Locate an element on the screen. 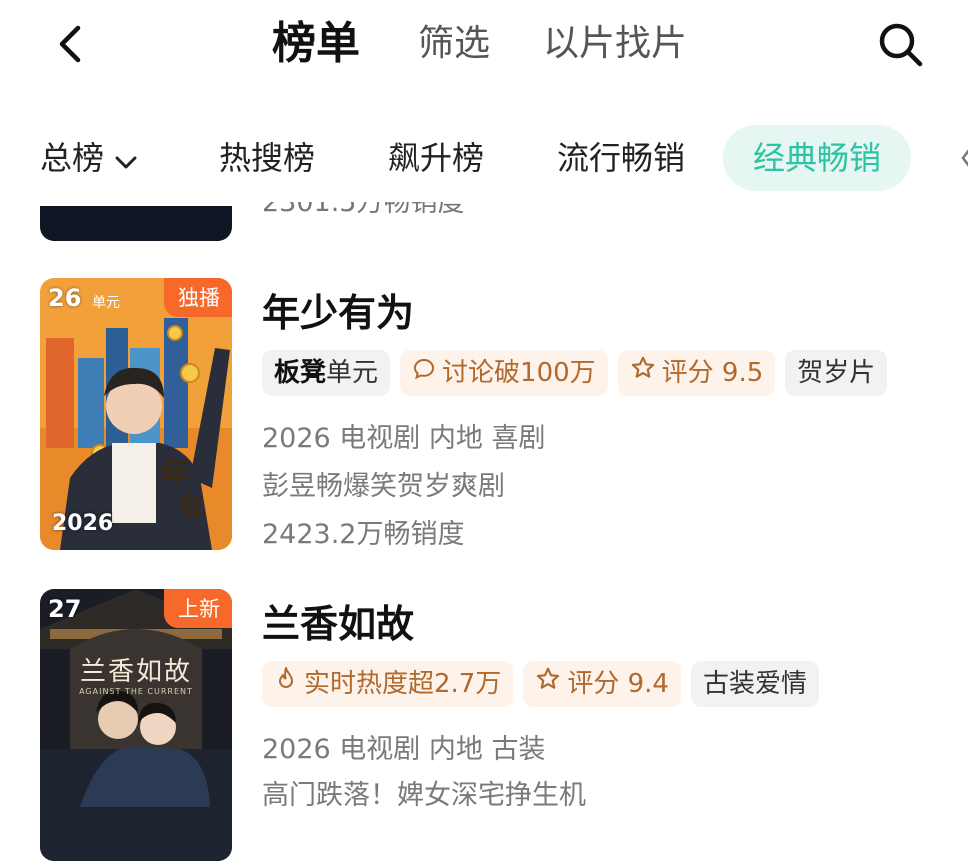 The image size is (968, 861). discussion-tag: 讨论破100万 is located at coordinates (504, 373).